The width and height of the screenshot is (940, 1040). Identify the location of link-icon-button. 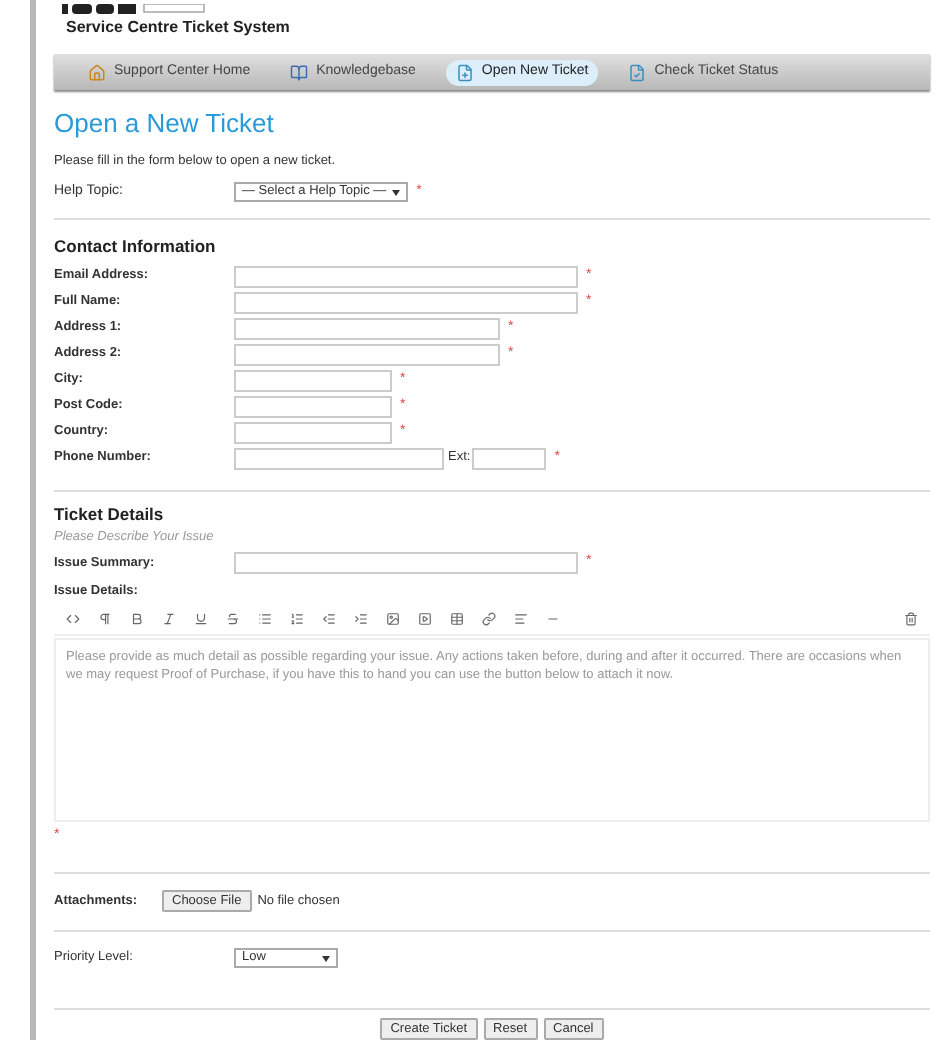
(489, 619).